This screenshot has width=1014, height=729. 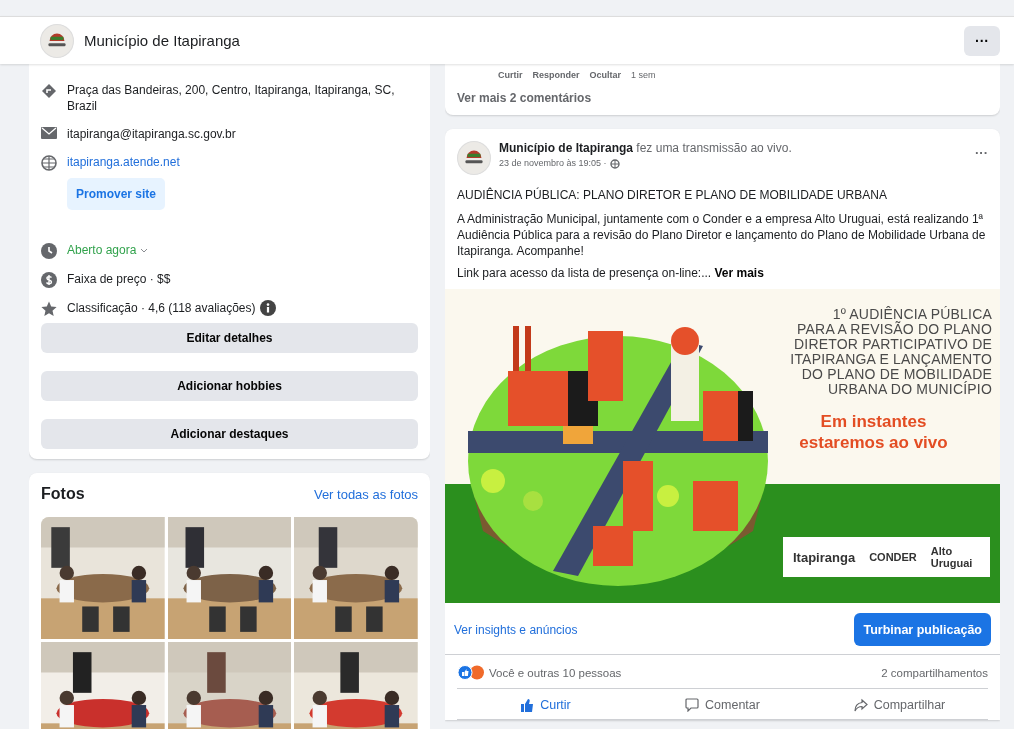 What do you see at coordinates (49, 309) in the screenshot?
I see `star-icon` at bounding box center [49, 309].